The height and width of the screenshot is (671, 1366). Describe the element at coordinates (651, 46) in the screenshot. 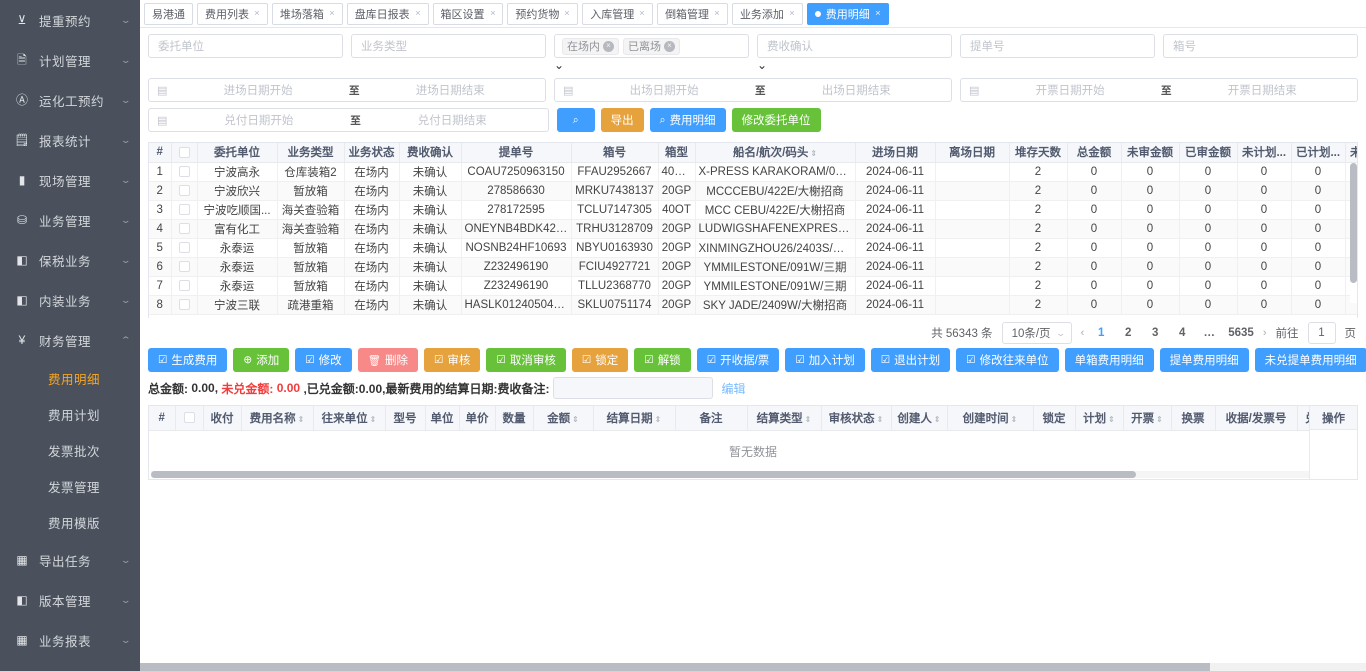

I see `site-status-select: 在场内 × 已离场 ×` at that location.